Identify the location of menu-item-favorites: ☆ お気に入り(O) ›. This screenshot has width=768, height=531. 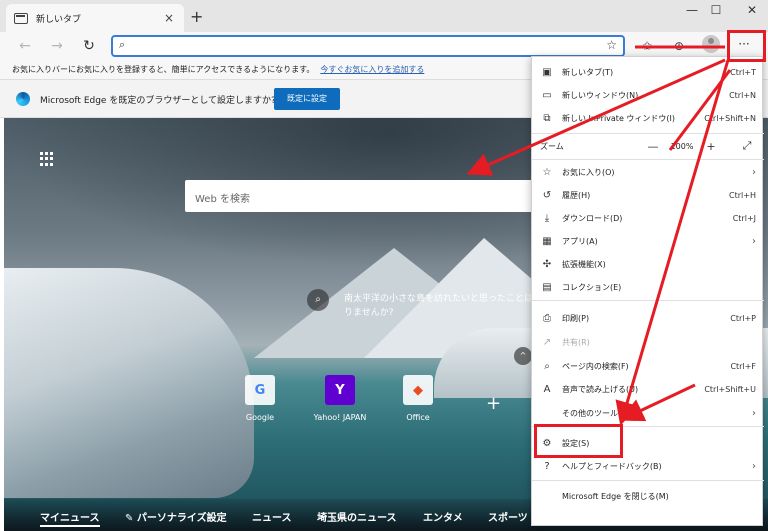
(648, 172).